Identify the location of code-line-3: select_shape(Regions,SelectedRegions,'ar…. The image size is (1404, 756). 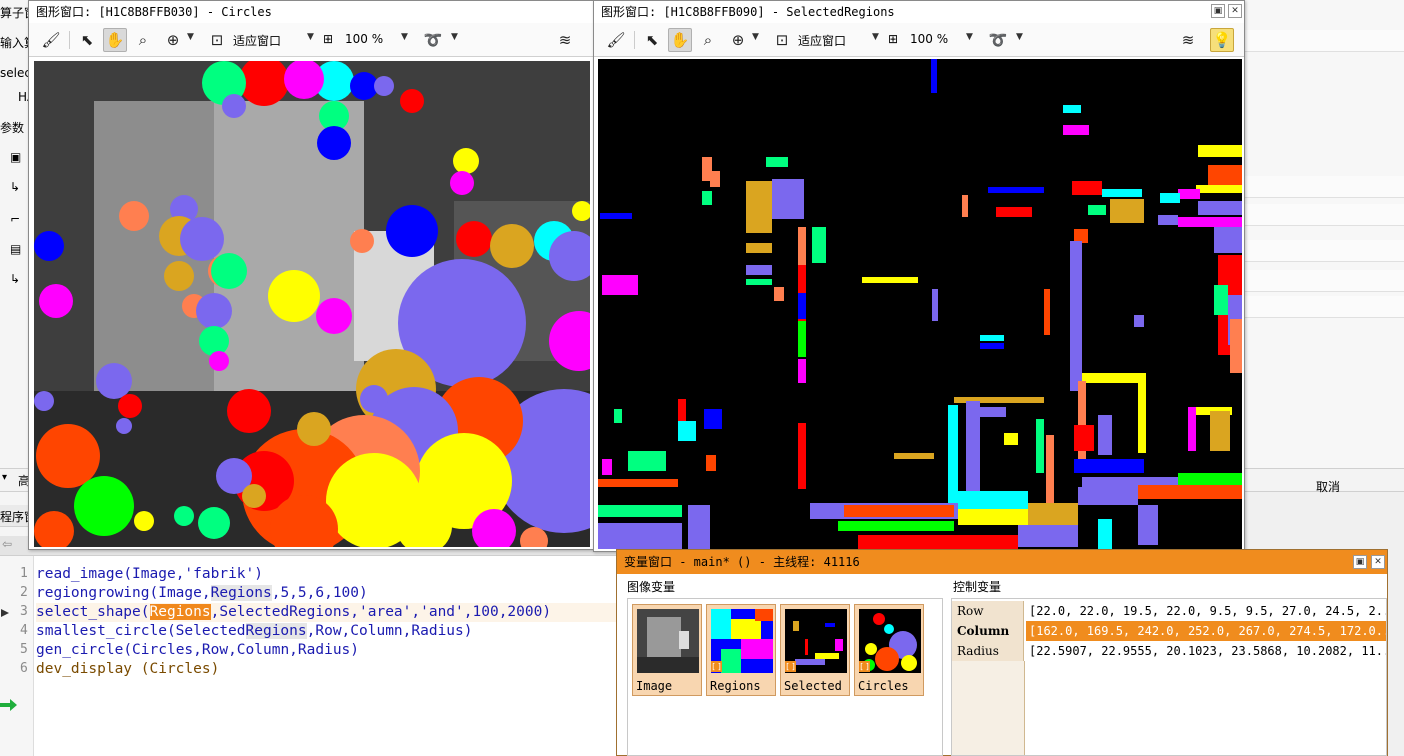
(328, 612).